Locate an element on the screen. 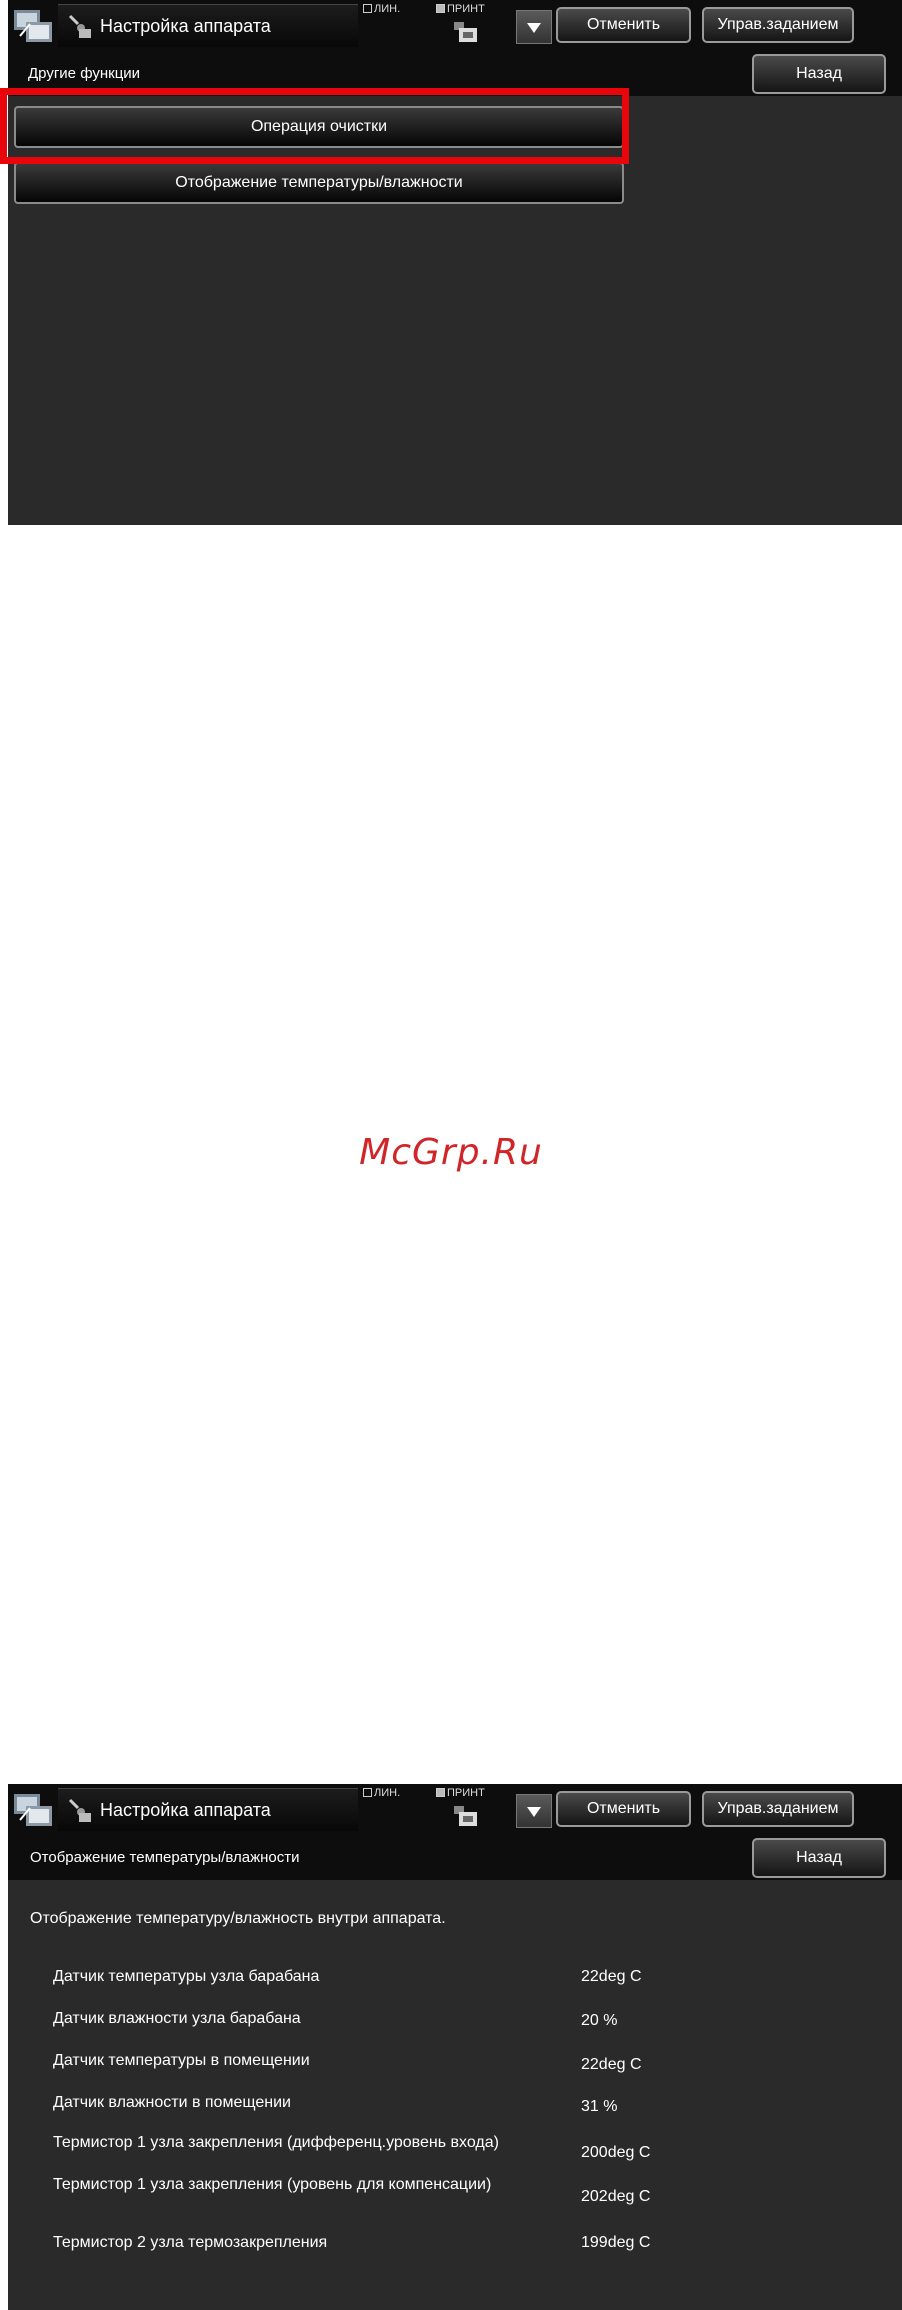 This screenshot has width=902, height=2310. menu-item-temp-humidity: Отображение температуры/влажности is located at coordinates (319, 183).